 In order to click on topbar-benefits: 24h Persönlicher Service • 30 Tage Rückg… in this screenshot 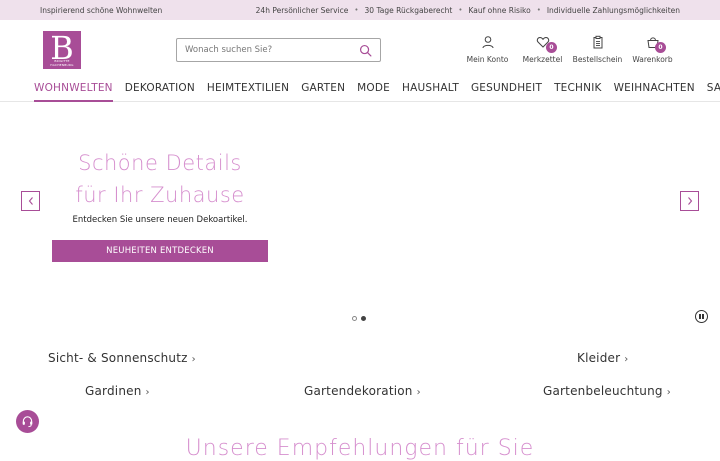, I will do `click(465, 10)`.